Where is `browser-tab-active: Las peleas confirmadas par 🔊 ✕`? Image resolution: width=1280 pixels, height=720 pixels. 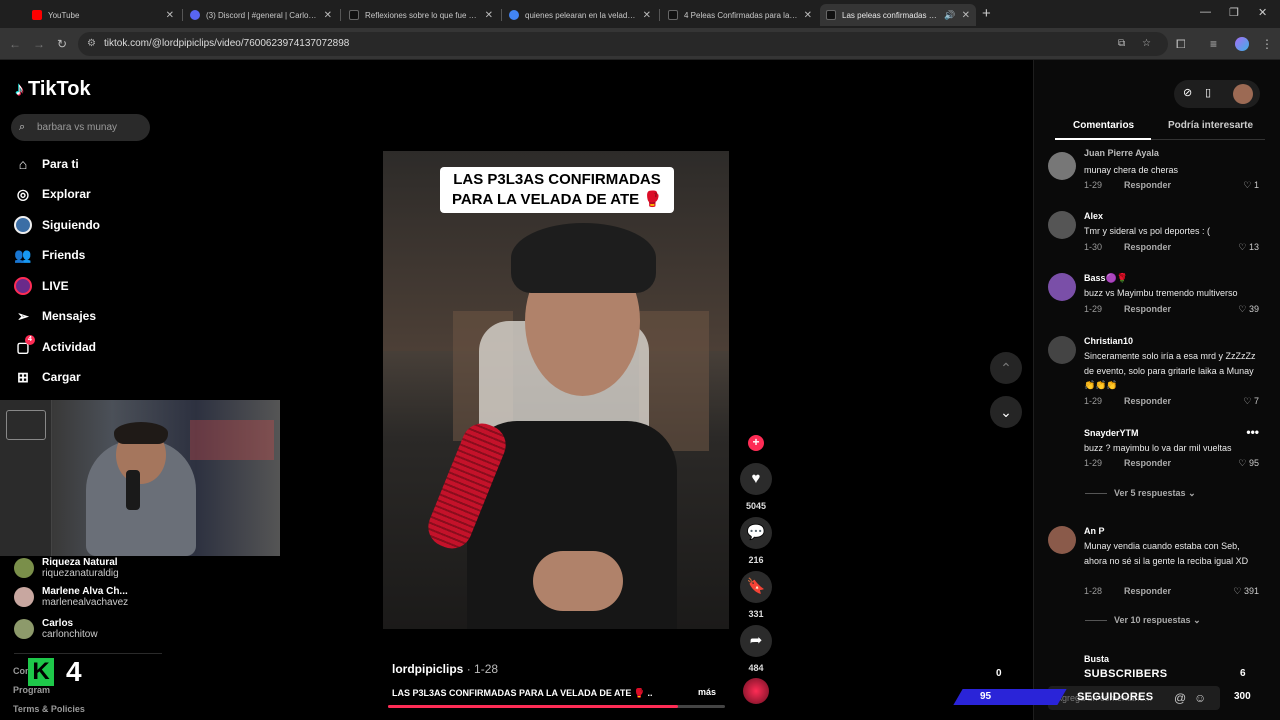
browser-tab-active: Las peleas confirmadas par 🔊 ✕ is located at coordinates (898, 15).